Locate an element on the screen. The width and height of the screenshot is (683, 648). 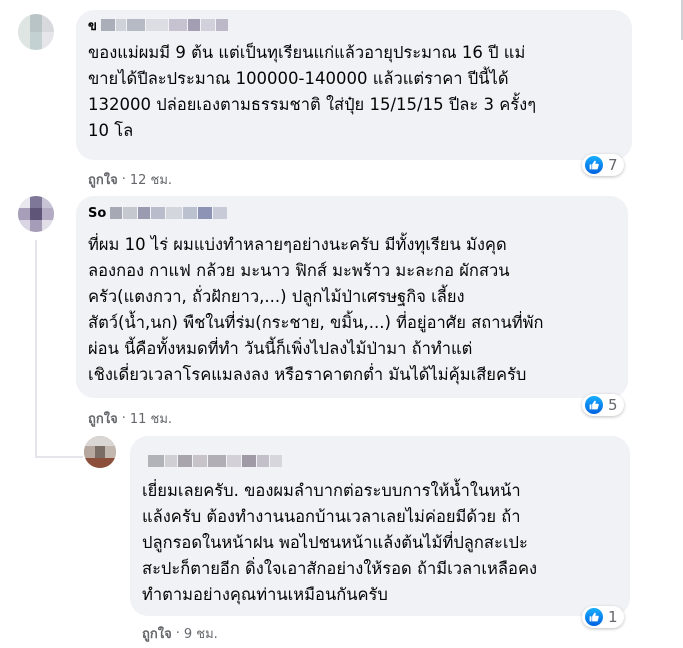
comment-author: So is located at coordinates (158, 213).